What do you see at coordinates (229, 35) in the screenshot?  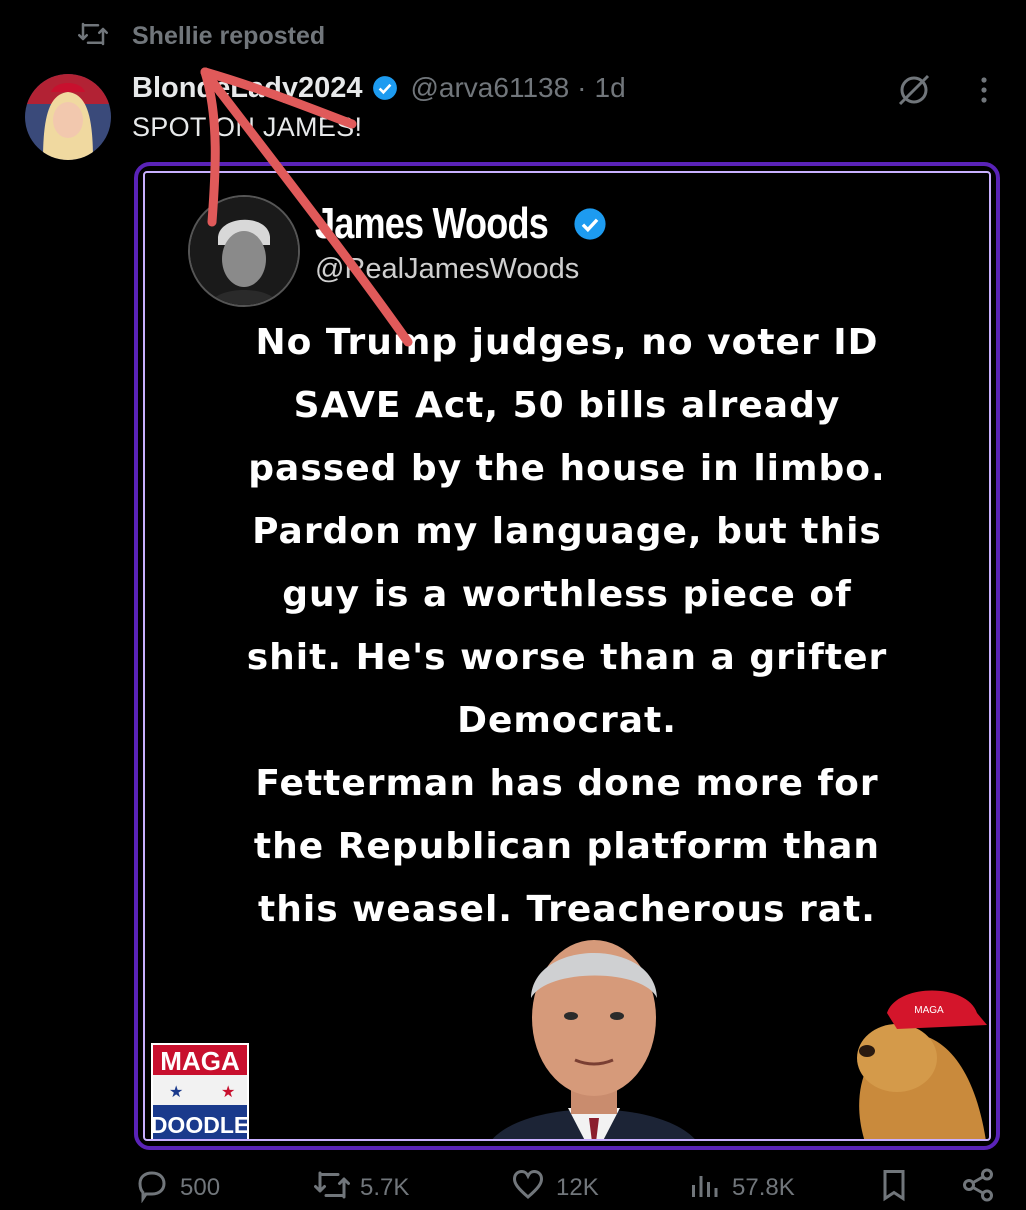 I see `repost-label: Shellie reposted` at bounding box center [229, 35].